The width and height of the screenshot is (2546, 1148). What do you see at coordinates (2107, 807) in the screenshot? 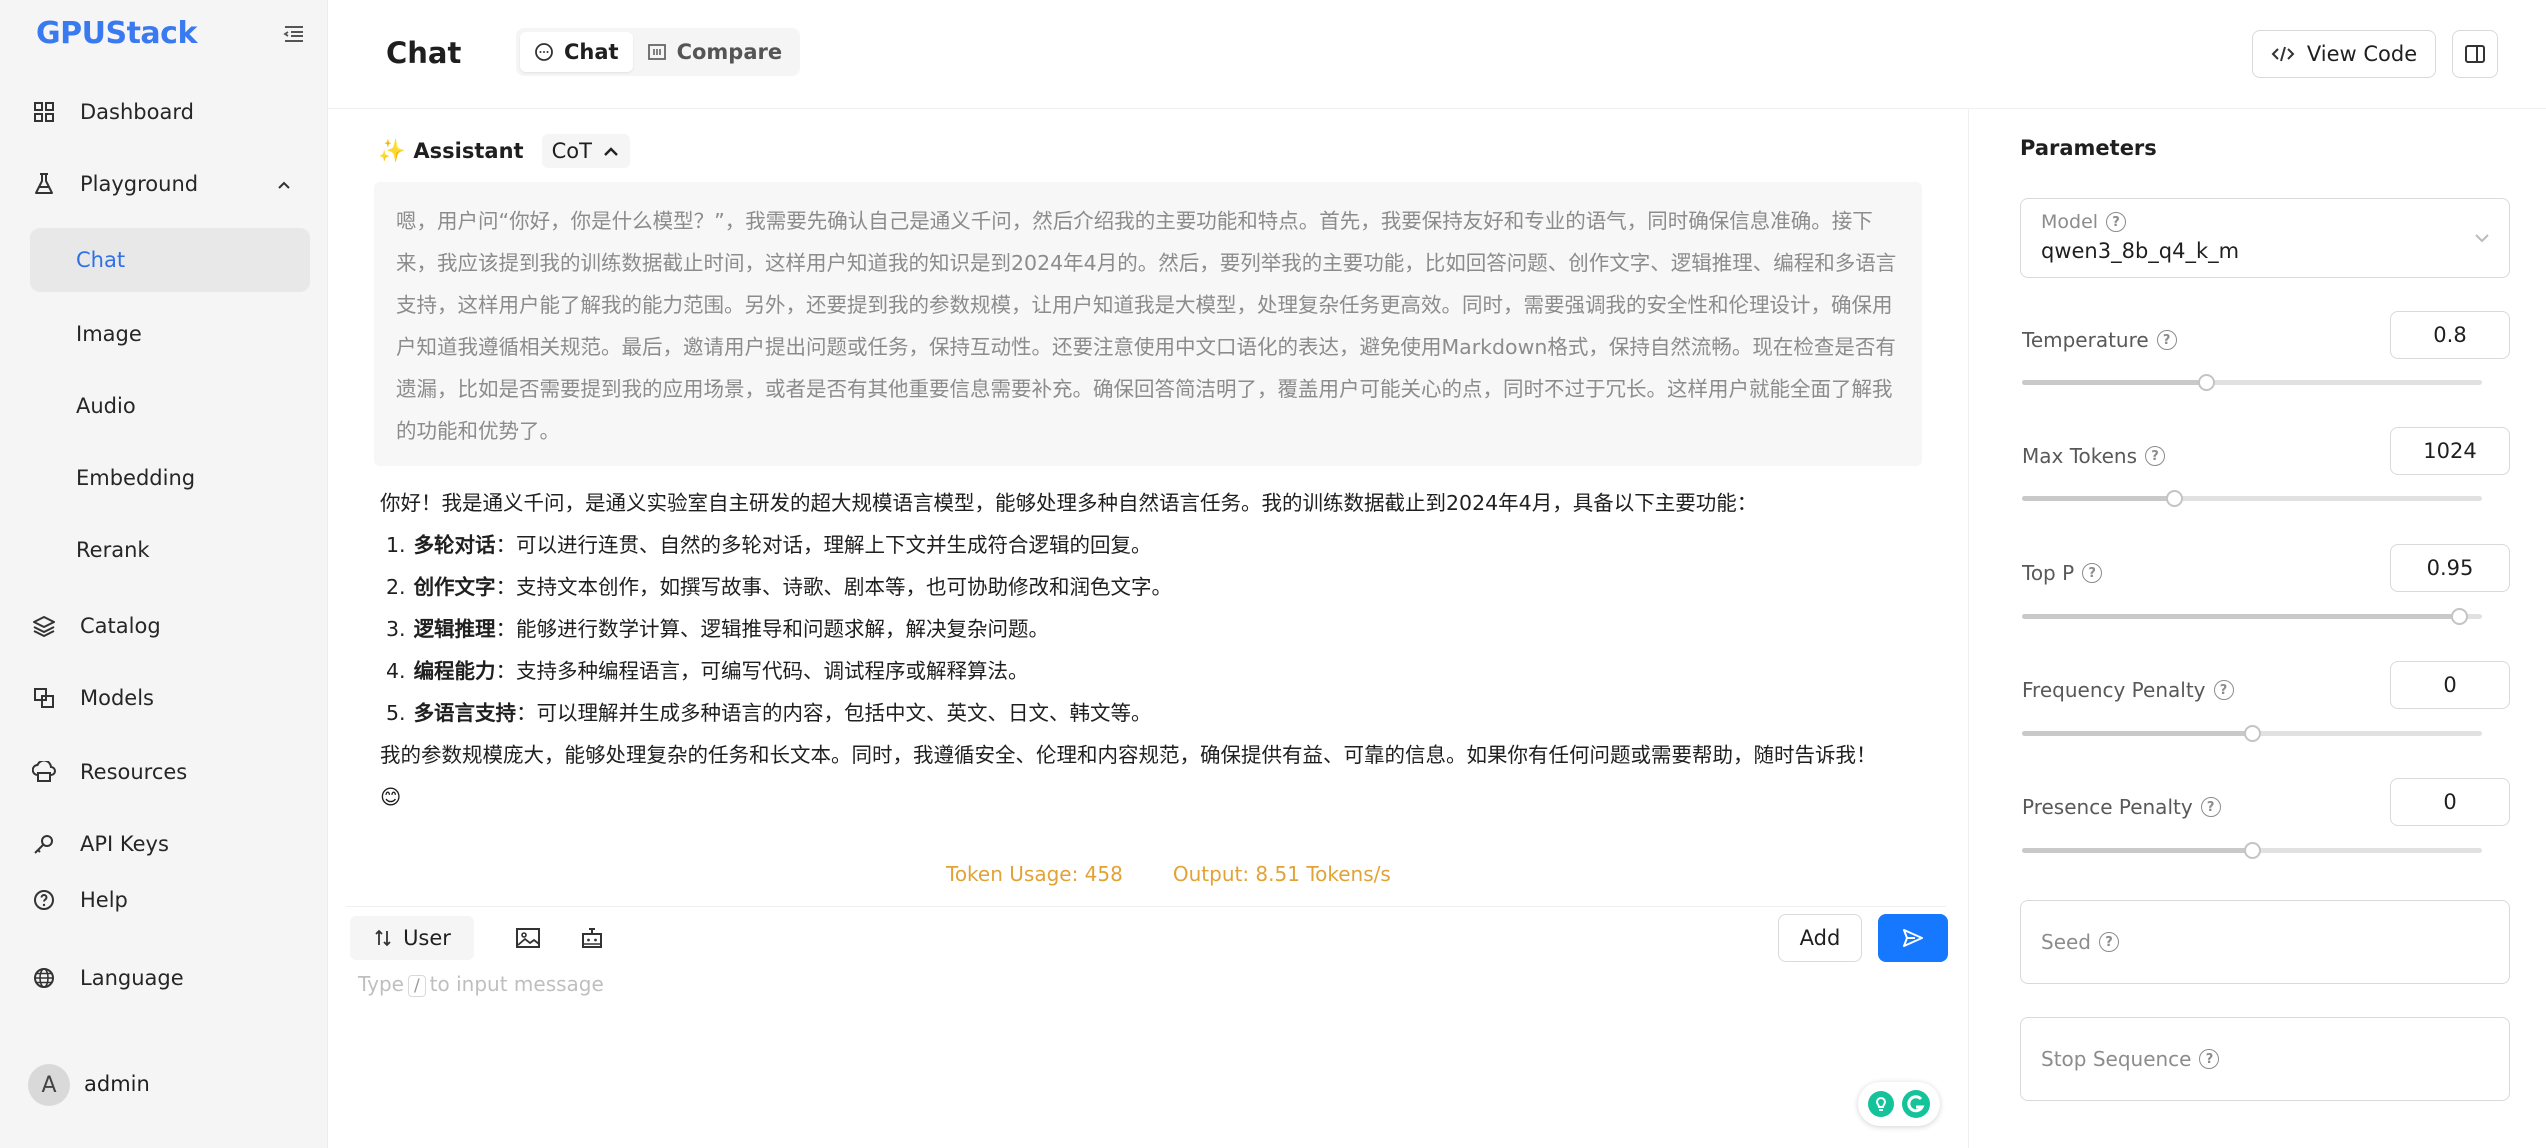
I see `param-name: Presence Penalty` at bounding box center [2107, 807].